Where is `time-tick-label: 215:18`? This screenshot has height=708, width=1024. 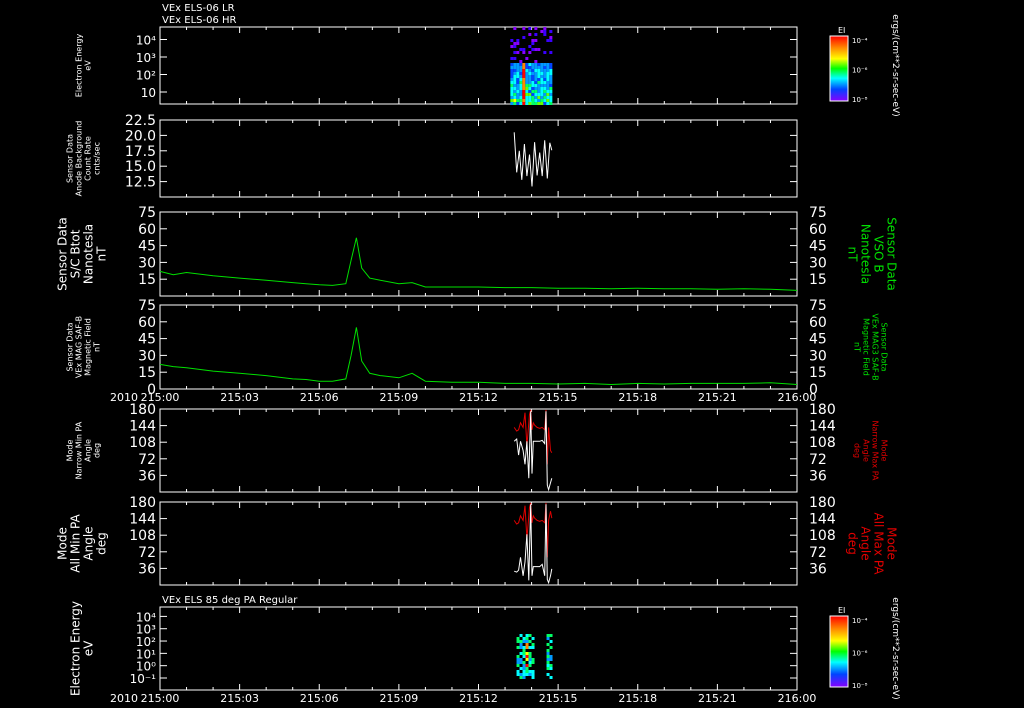
time-tick-label: 215:18 is located at coordinates (637, 397).